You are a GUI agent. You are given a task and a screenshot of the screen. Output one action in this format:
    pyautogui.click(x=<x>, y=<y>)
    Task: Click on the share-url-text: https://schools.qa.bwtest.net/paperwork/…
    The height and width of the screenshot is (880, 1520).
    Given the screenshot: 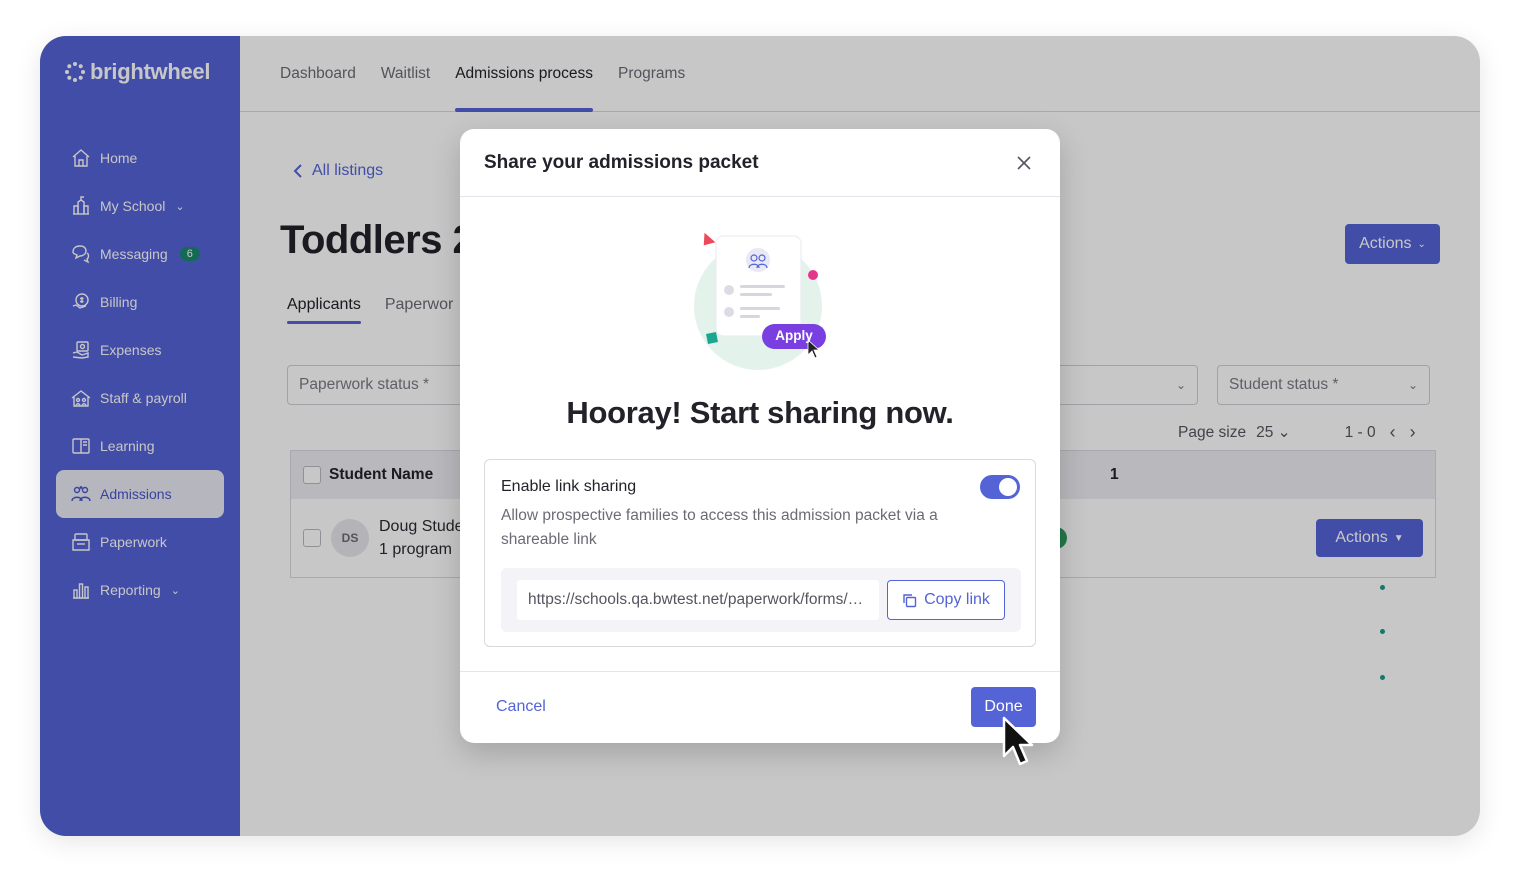 What is the action you would take?
    pyautogui.click(x=698, y=599)
    